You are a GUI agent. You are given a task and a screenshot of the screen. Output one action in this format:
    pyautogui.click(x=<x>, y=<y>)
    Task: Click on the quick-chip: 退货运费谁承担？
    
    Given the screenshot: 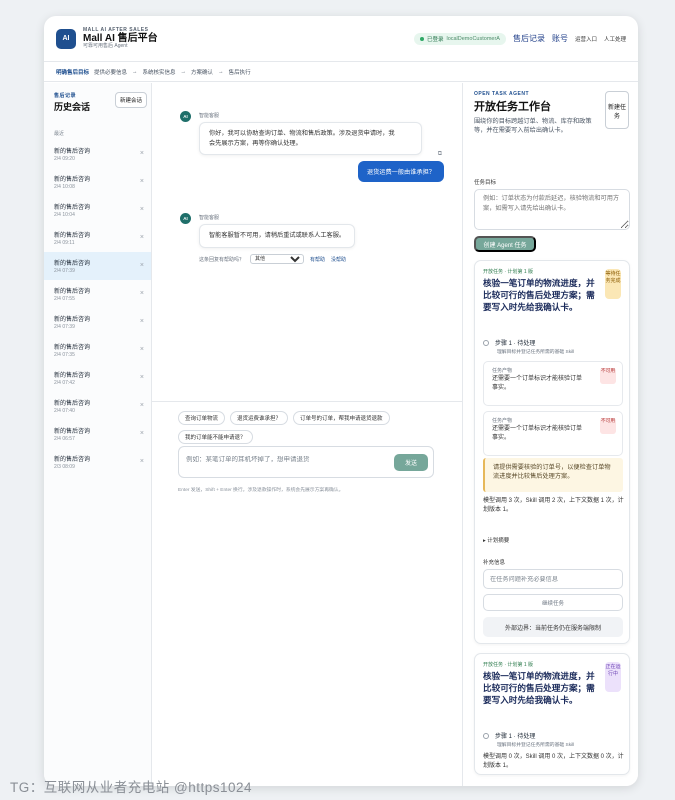 What is the action you would take?
    pyautogui.click(x=259, y=418)
    